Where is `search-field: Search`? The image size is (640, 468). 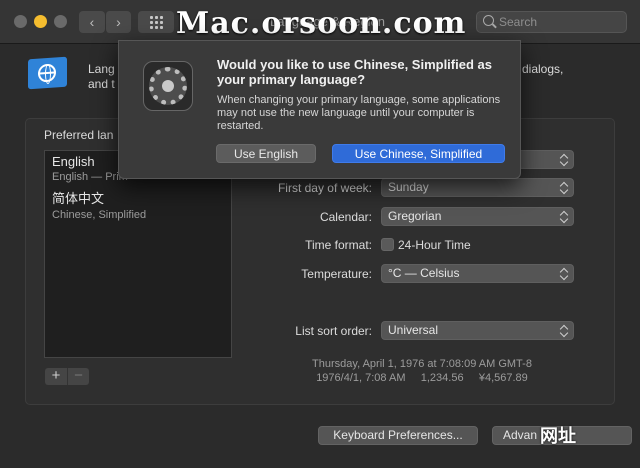
search-field: Search is located at coordinates (551, 22).